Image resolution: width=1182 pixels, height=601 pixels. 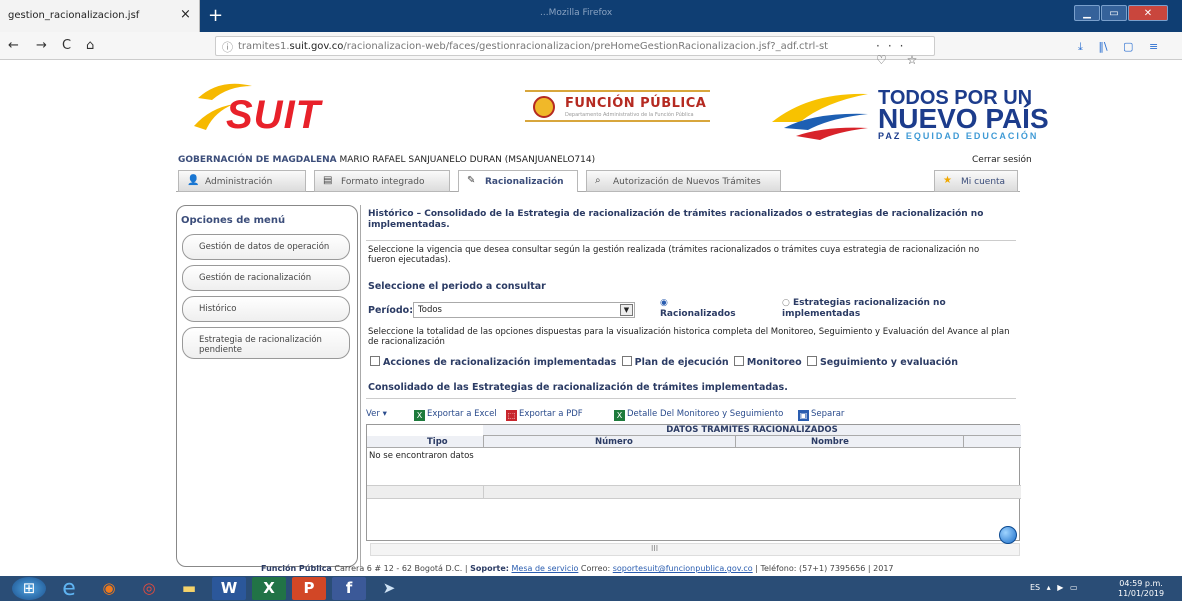 I want to click on star-icon: ★, so click(x=947, y=180).